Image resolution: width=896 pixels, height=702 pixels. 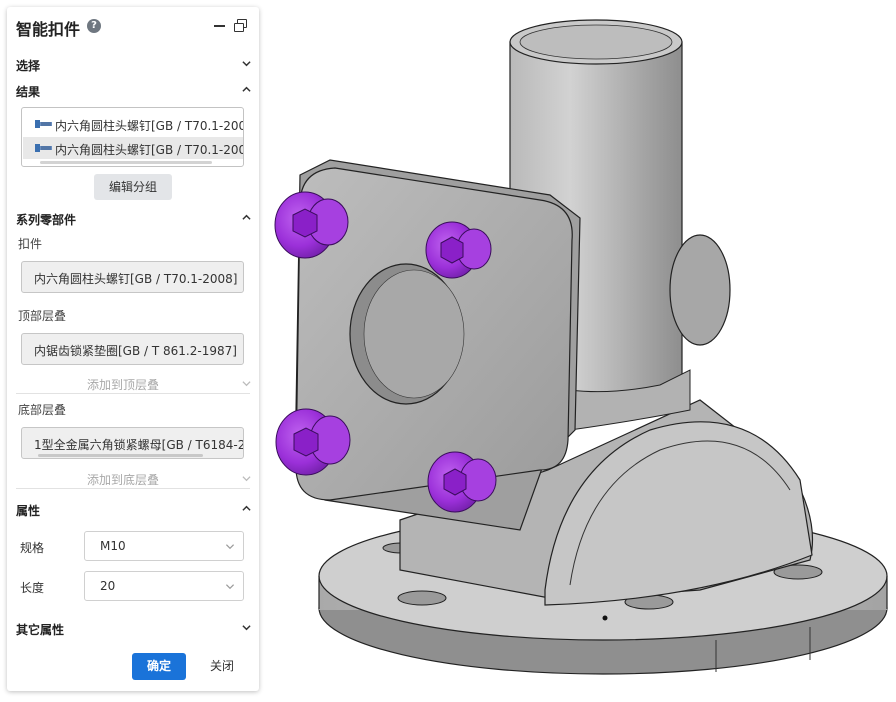 What do you see at coordinates (133, 509) in the screenshot?
I see `section-attributes: 属性` at bounding box center [133, 509].